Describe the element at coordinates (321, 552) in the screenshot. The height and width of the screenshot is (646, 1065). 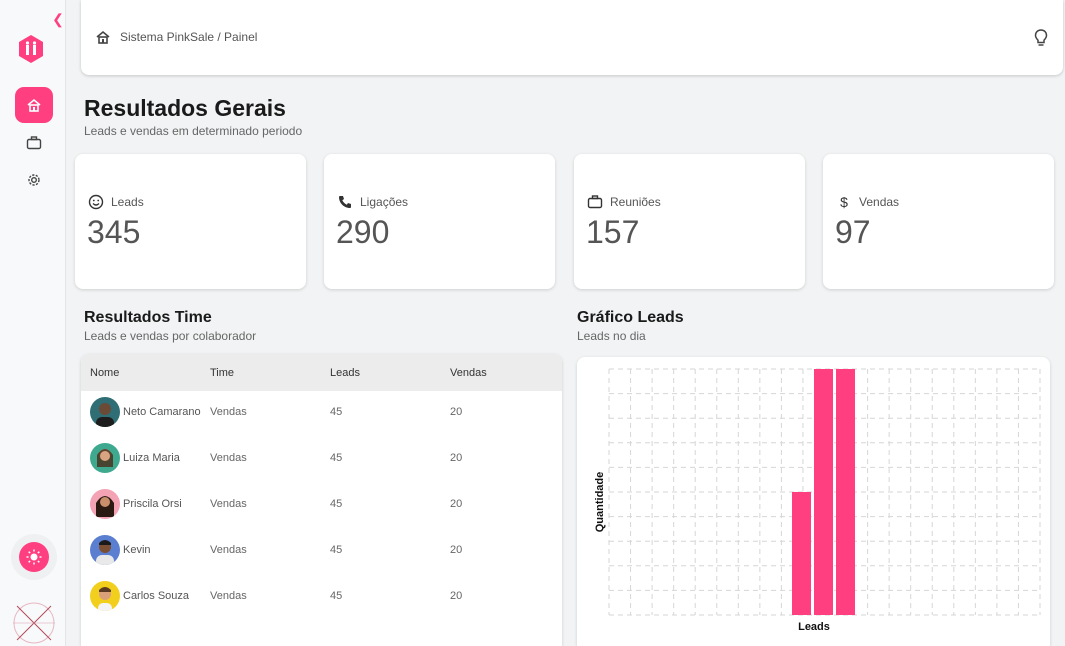
I see `table-row: Kevin Vendas 45 20` at that location.